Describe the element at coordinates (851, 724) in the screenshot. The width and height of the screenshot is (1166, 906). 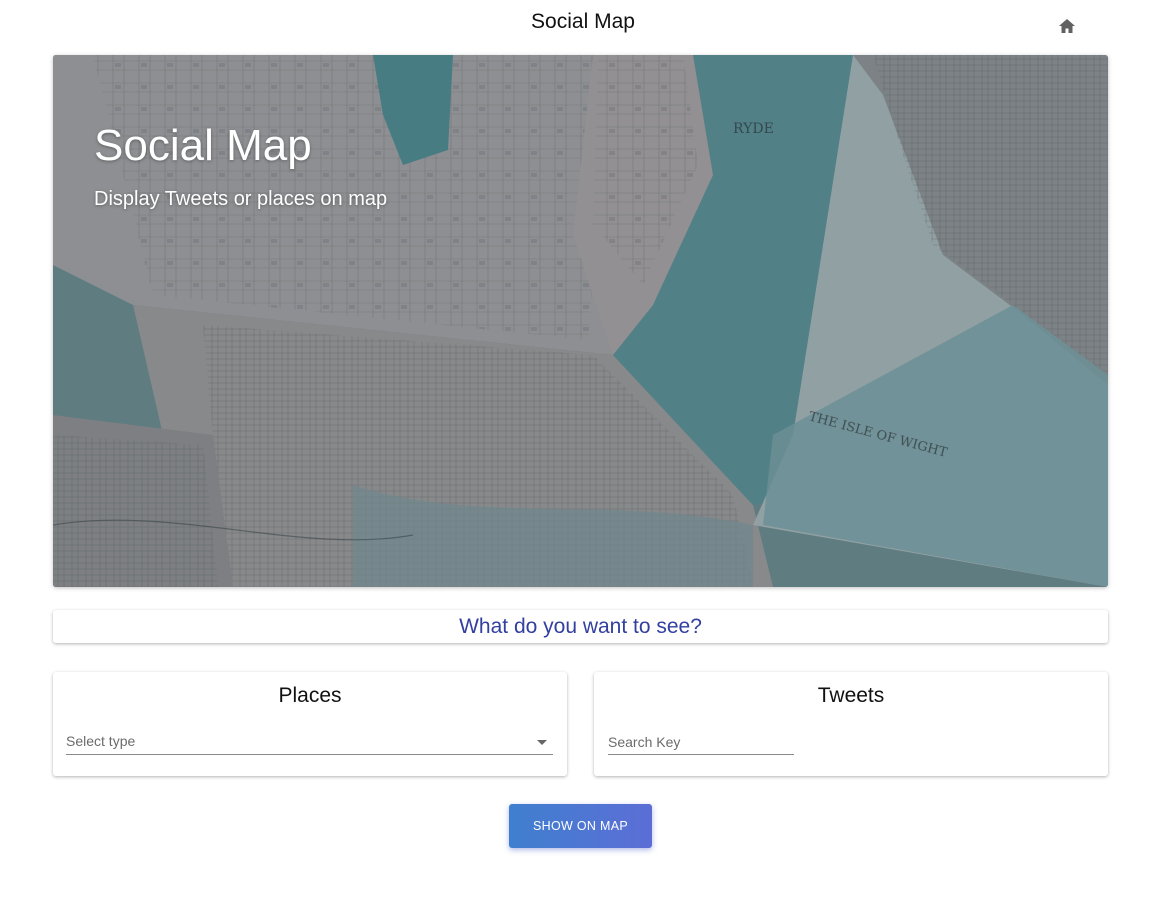
I see `tweets-card: Tweets` at that location.